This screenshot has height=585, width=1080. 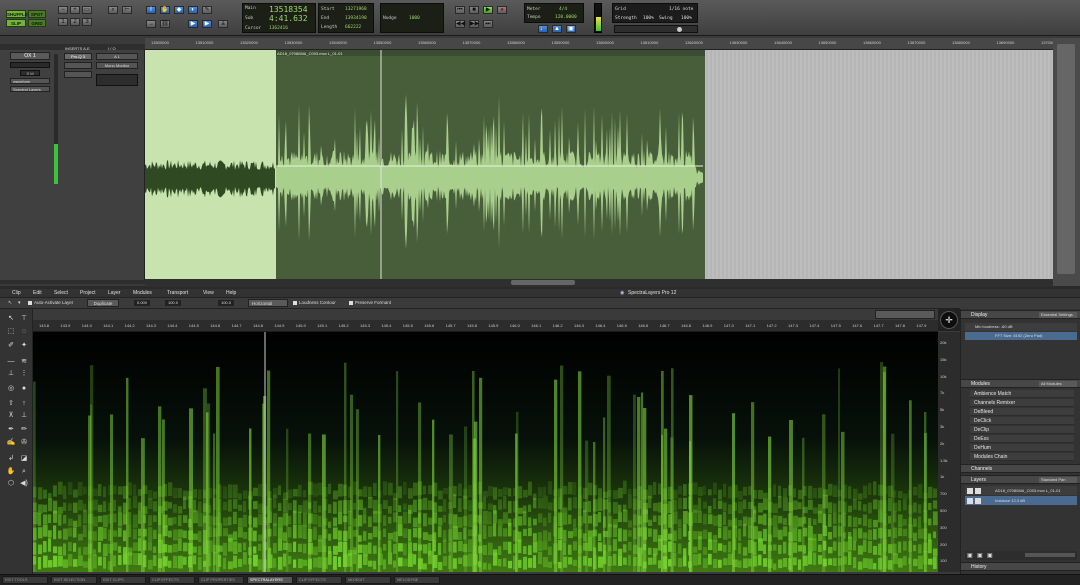 I want to click on view-3d-icon: ⬡, so click(x=11, y=483).